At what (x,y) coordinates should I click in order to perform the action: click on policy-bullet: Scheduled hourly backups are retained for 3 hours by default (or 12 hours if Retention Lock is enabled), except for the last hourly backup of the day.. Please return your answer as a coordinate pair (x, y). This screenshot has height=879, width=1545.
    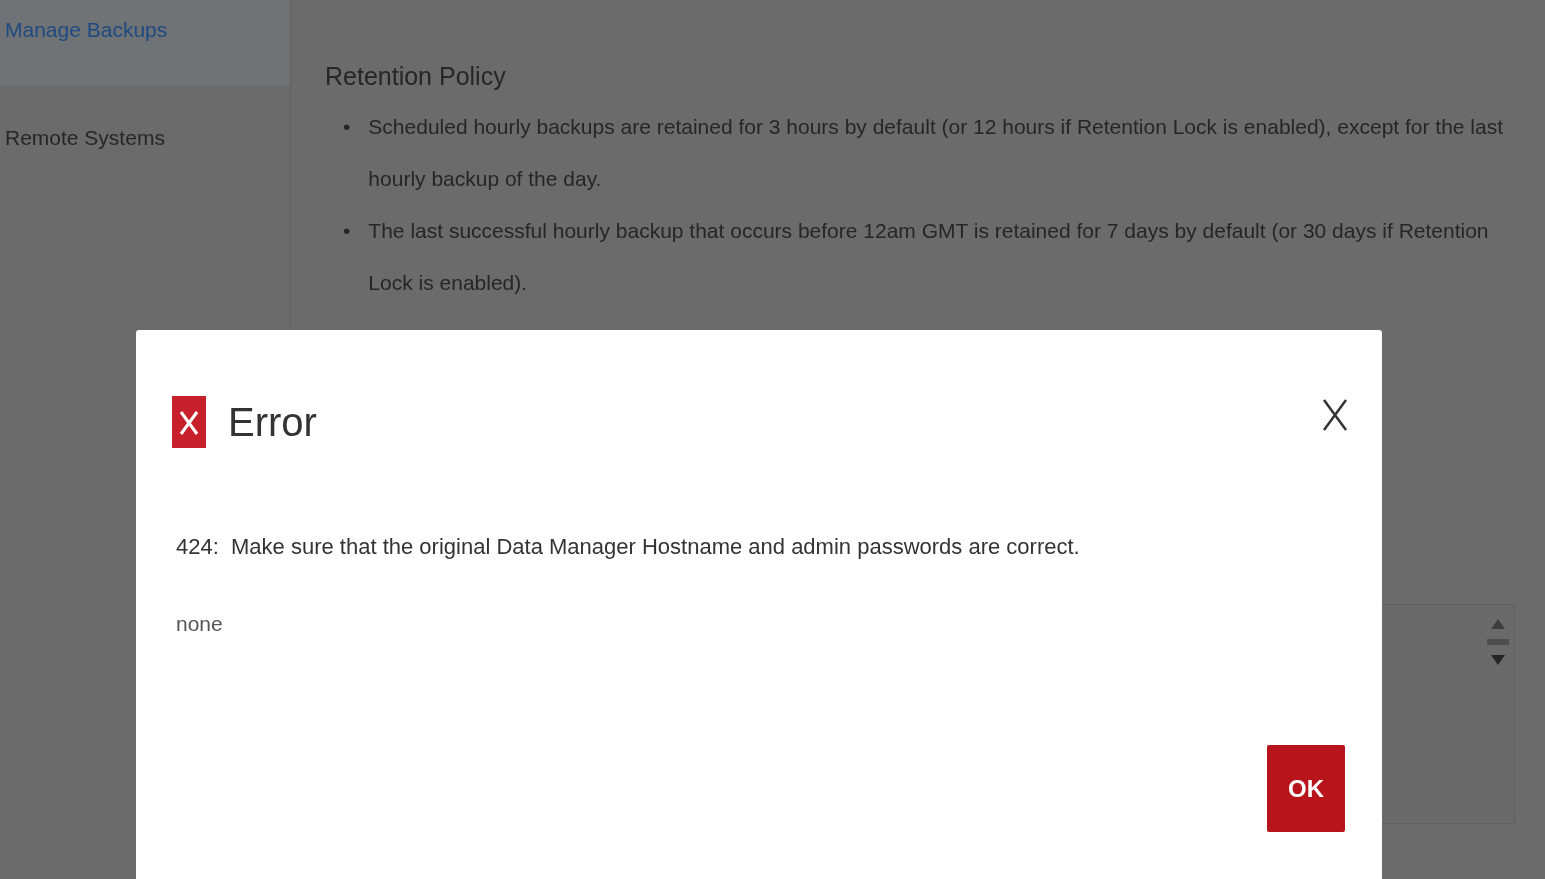
    Looking at the image, I should click on (936, 153).